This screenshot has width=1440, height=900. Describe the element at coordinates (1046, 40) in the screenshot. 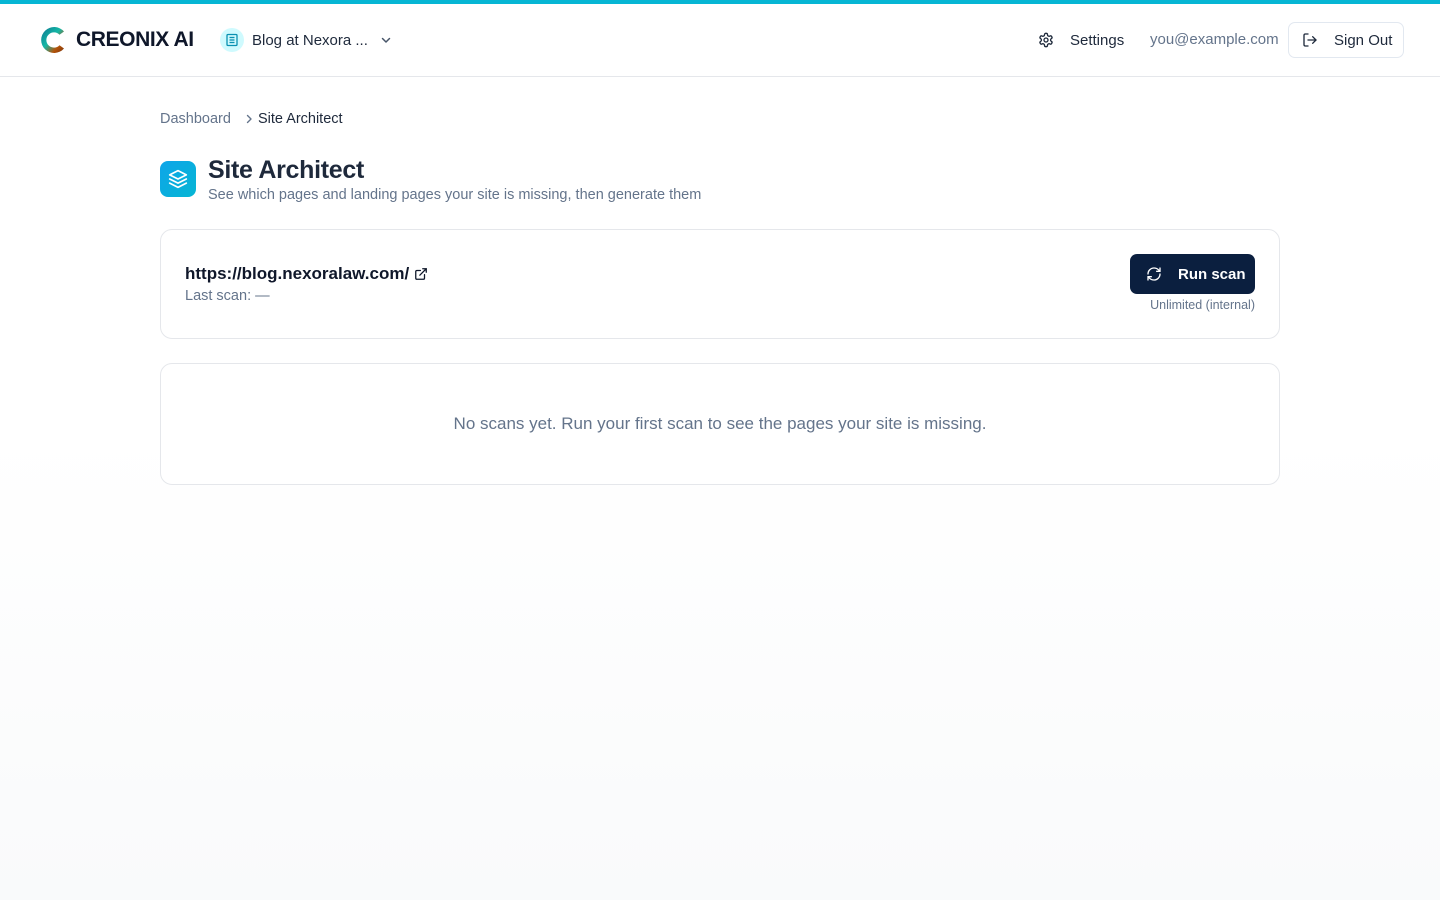

I see `gear-icon` at that location.